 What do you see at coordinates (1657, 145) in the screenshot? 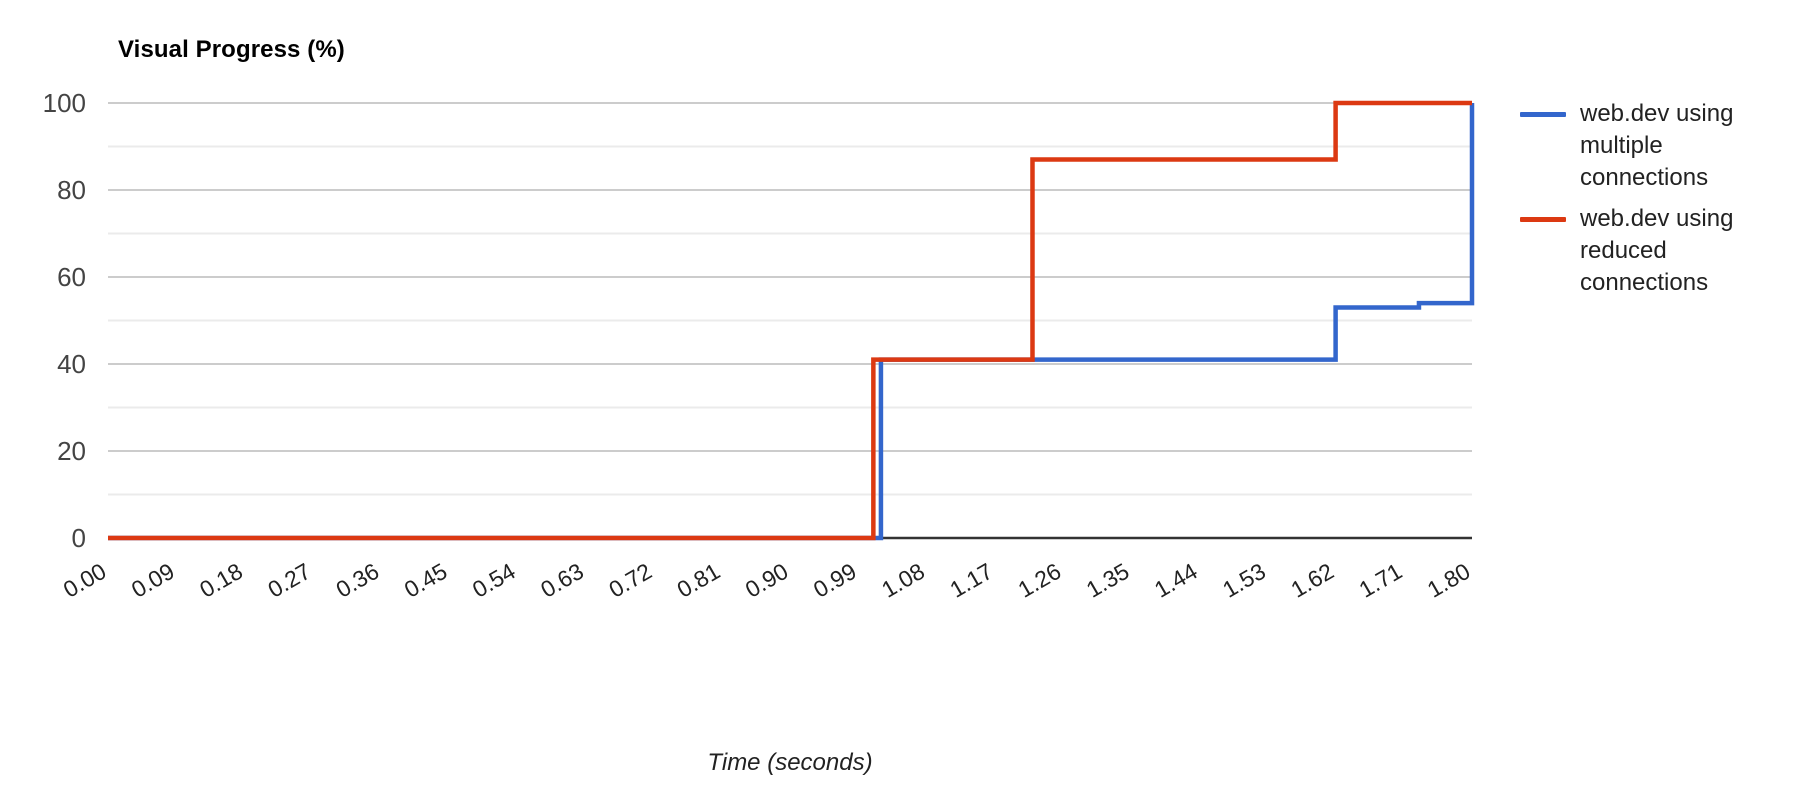
I see `legend-item-label: web.dev using multiple connections` at bounding box center [1657, 145].